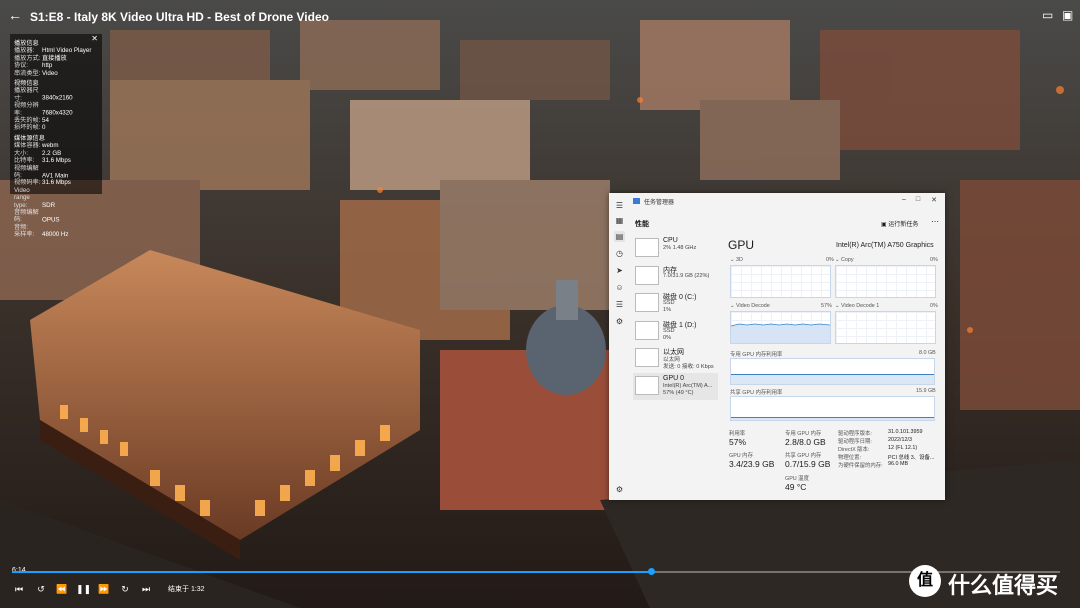 This screenshot has width=1080, height=608. Describe the element at coordinates (51, 220) in the screenshot. I see `info-value: OPUS` at that location.